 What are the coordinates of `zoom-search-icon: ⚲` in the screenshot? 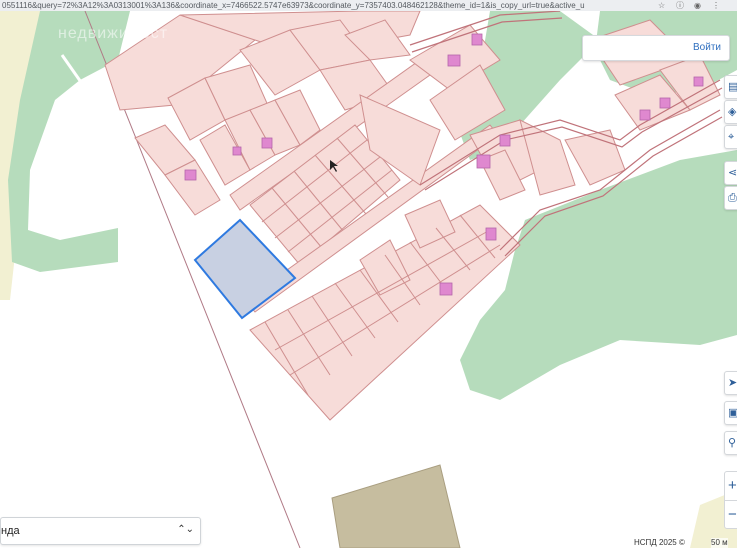 It's located at (730, 443).